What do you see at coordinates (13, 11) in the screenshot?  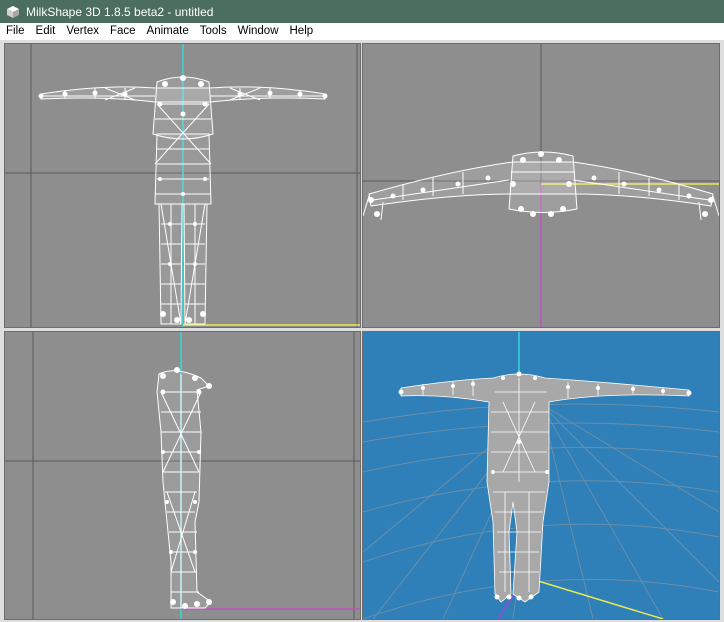 I see `milkshape-cube-icon` at bounding box center [13, 11].